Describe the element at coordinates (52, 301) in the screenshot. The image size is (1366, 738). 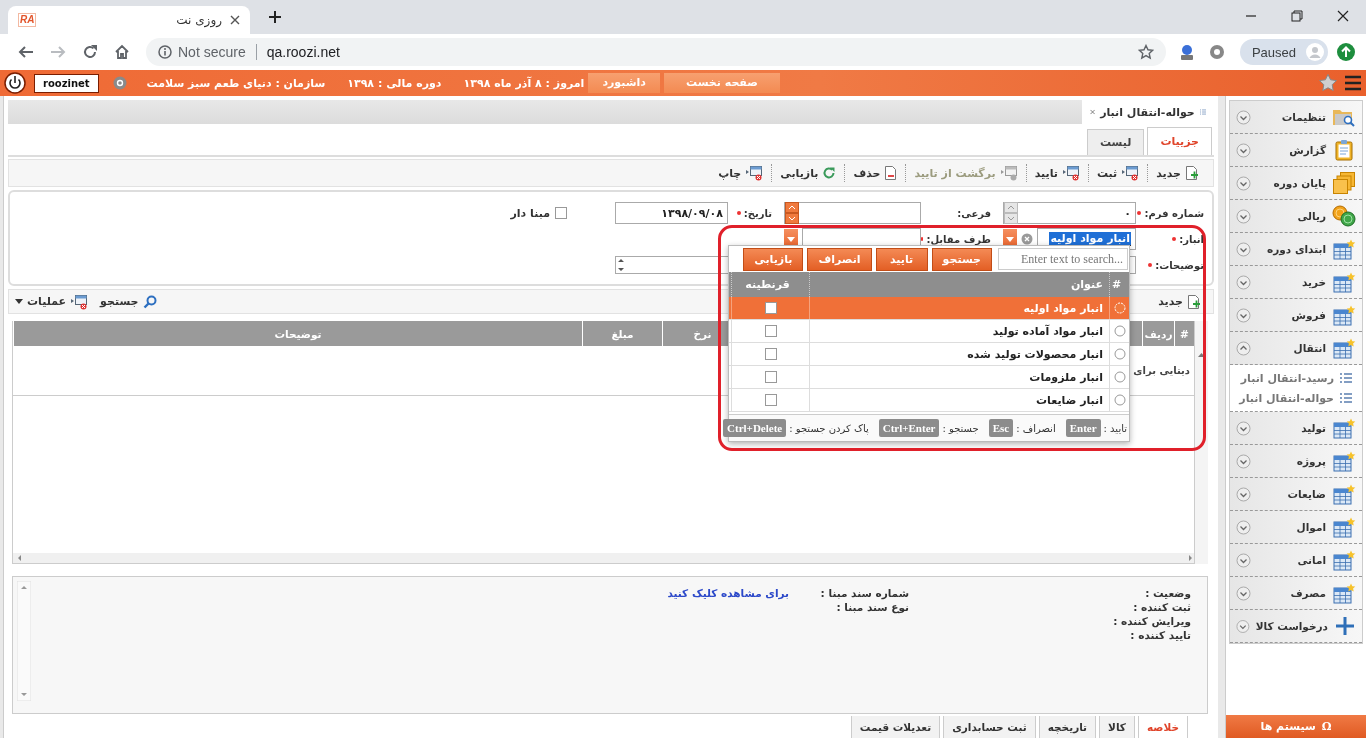
I see `actions-button: عملیات` at that location.